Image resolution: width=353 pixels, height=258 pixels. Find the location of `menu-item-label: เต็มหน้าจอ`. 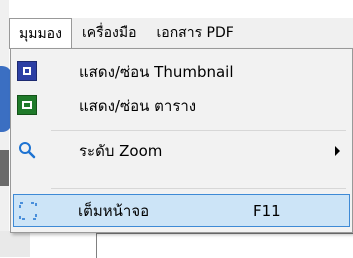

menu-item-label: เต็มหน้าจอ is located at coordinates (114, 210).